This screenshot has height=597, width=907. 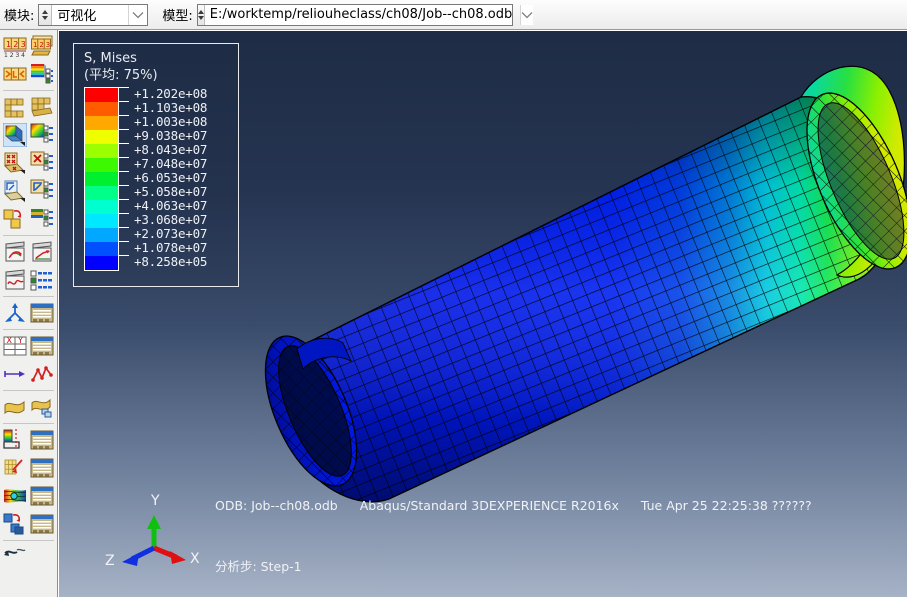 What do you see at coordinates (42, 313) in the screenshot?
I see `path-manager-icon` at bounding box center [42, 313].